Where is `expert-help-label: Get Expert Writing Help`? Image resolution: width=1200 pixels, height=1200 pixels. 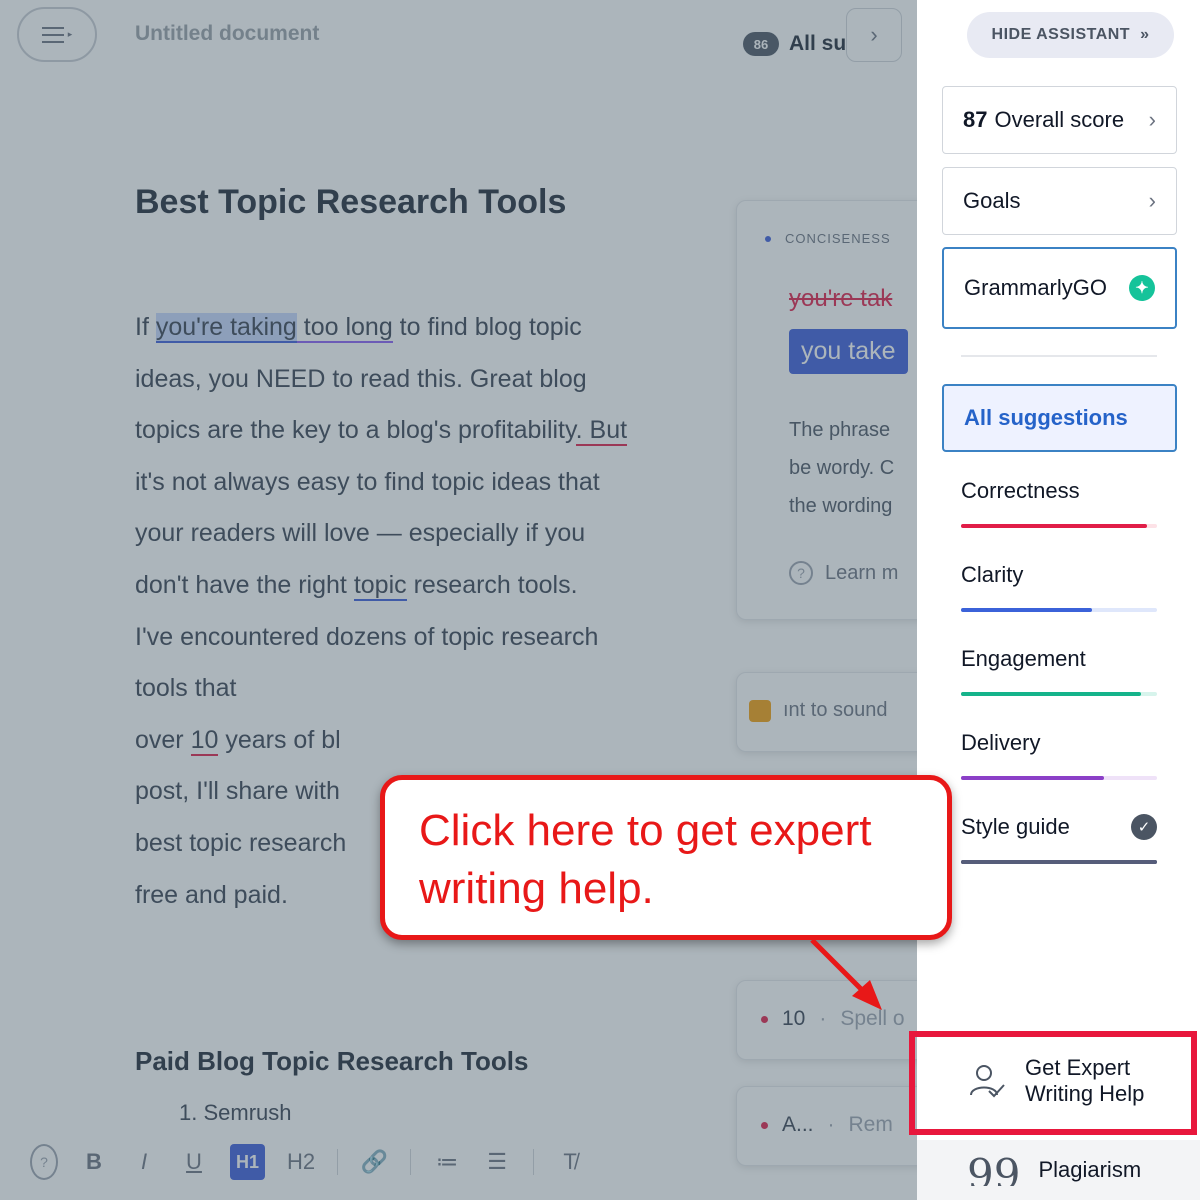 expert-help-label: Get Expert Writing Help is located at coordinates (1085, 1080).